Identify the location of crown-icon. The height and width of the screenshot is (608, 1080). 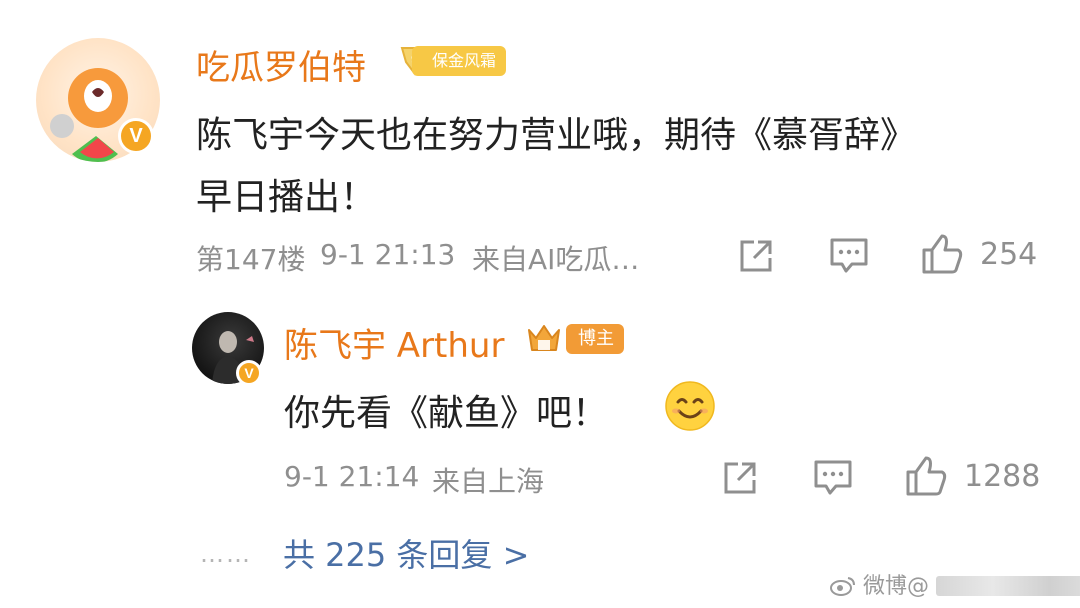
(544, 338).